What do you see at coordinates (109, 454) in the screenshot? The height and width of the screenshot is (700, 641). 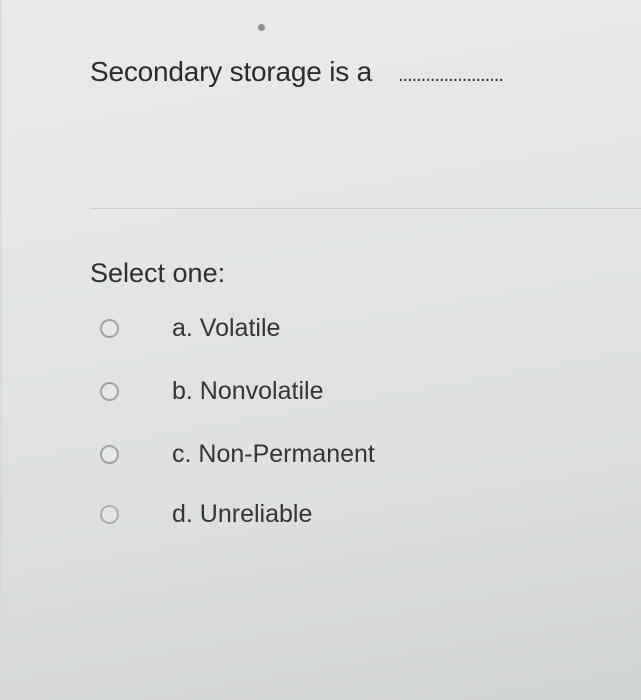 I see `radio-button-c` at bounding box center [109, 454].